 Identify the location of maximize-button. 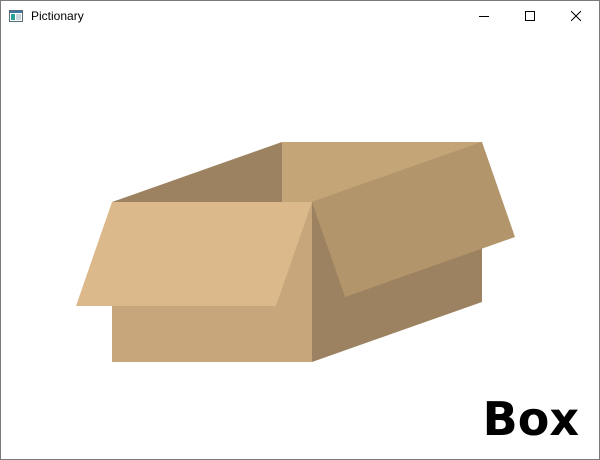
(530, 16).